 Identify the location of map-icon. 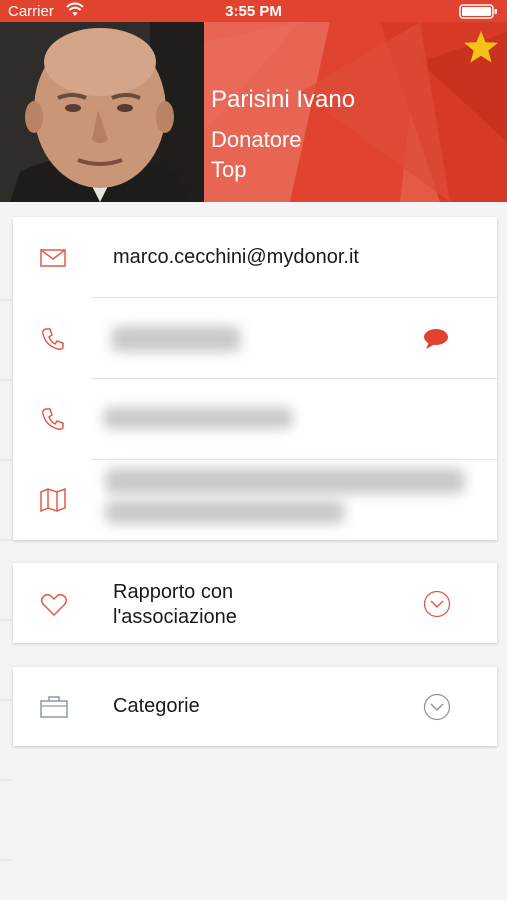
(53, 502).